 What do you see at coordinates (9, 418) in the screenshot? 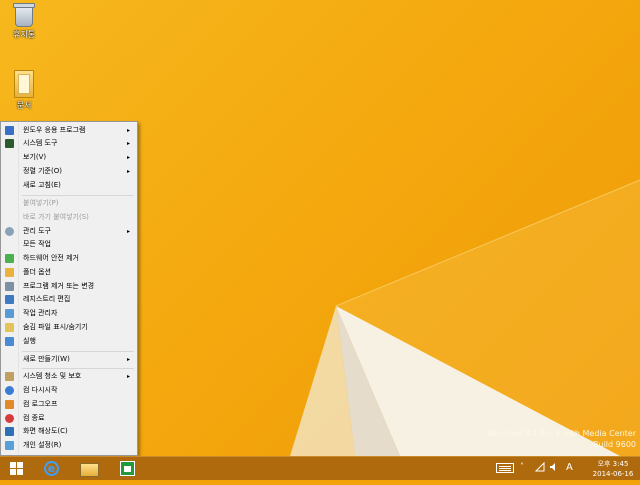
I see `shutdown-icon` at bounding box center [9, 418].